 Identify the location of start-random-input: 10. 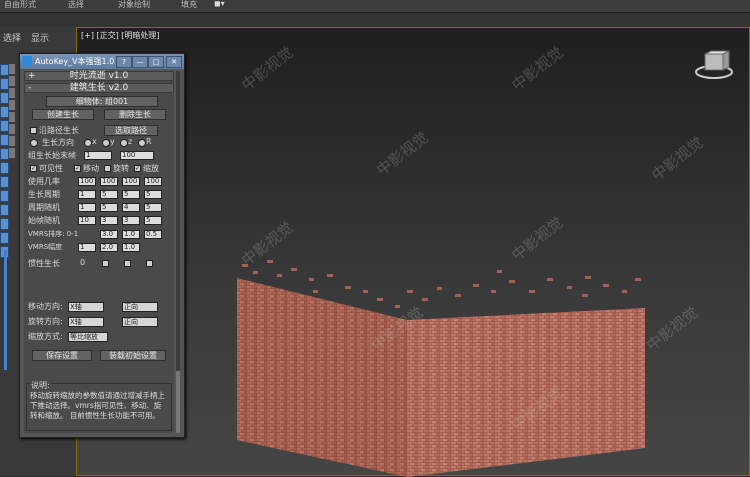
(87, 220).